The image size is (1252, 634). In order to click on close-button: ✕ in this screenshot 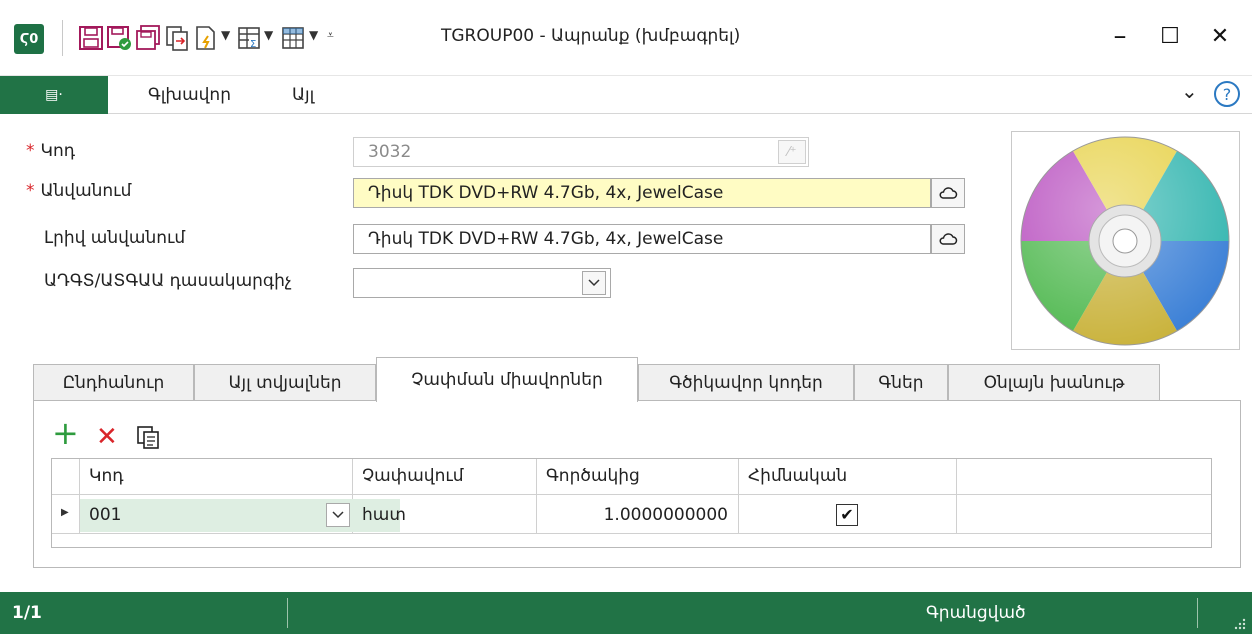, I will do `click(1220, 36)`.